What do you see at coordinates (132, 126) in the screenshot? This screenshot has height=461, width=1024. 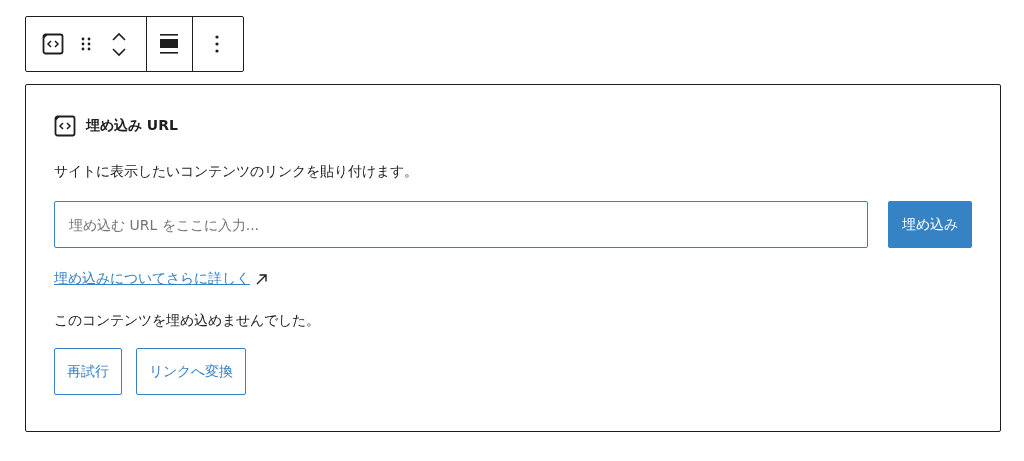 I see `block-title: 埋め込み URL` at bounding box center [132, 126].